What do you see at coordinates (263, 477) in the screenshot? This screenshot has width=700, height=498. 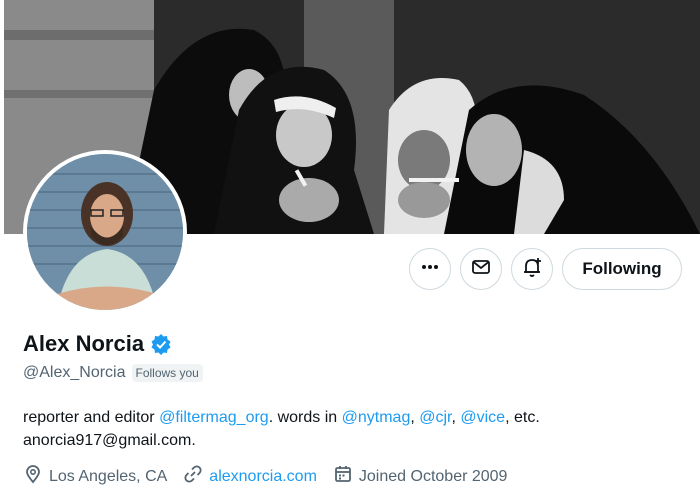 I see `website-link: alexnorcia.com` at bounding box center [263, 477].